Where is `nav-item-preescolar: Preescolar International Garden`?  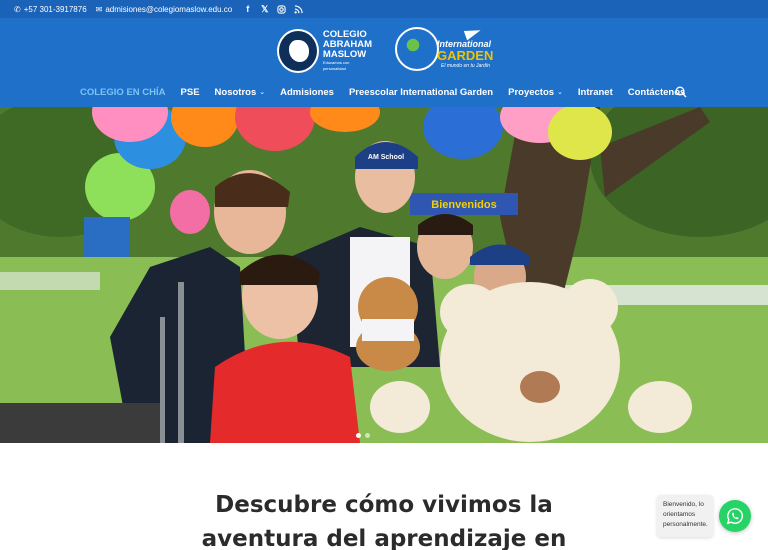
nav-item-preescolar: Preescolar International Garden is located at coordinates (421, 92).